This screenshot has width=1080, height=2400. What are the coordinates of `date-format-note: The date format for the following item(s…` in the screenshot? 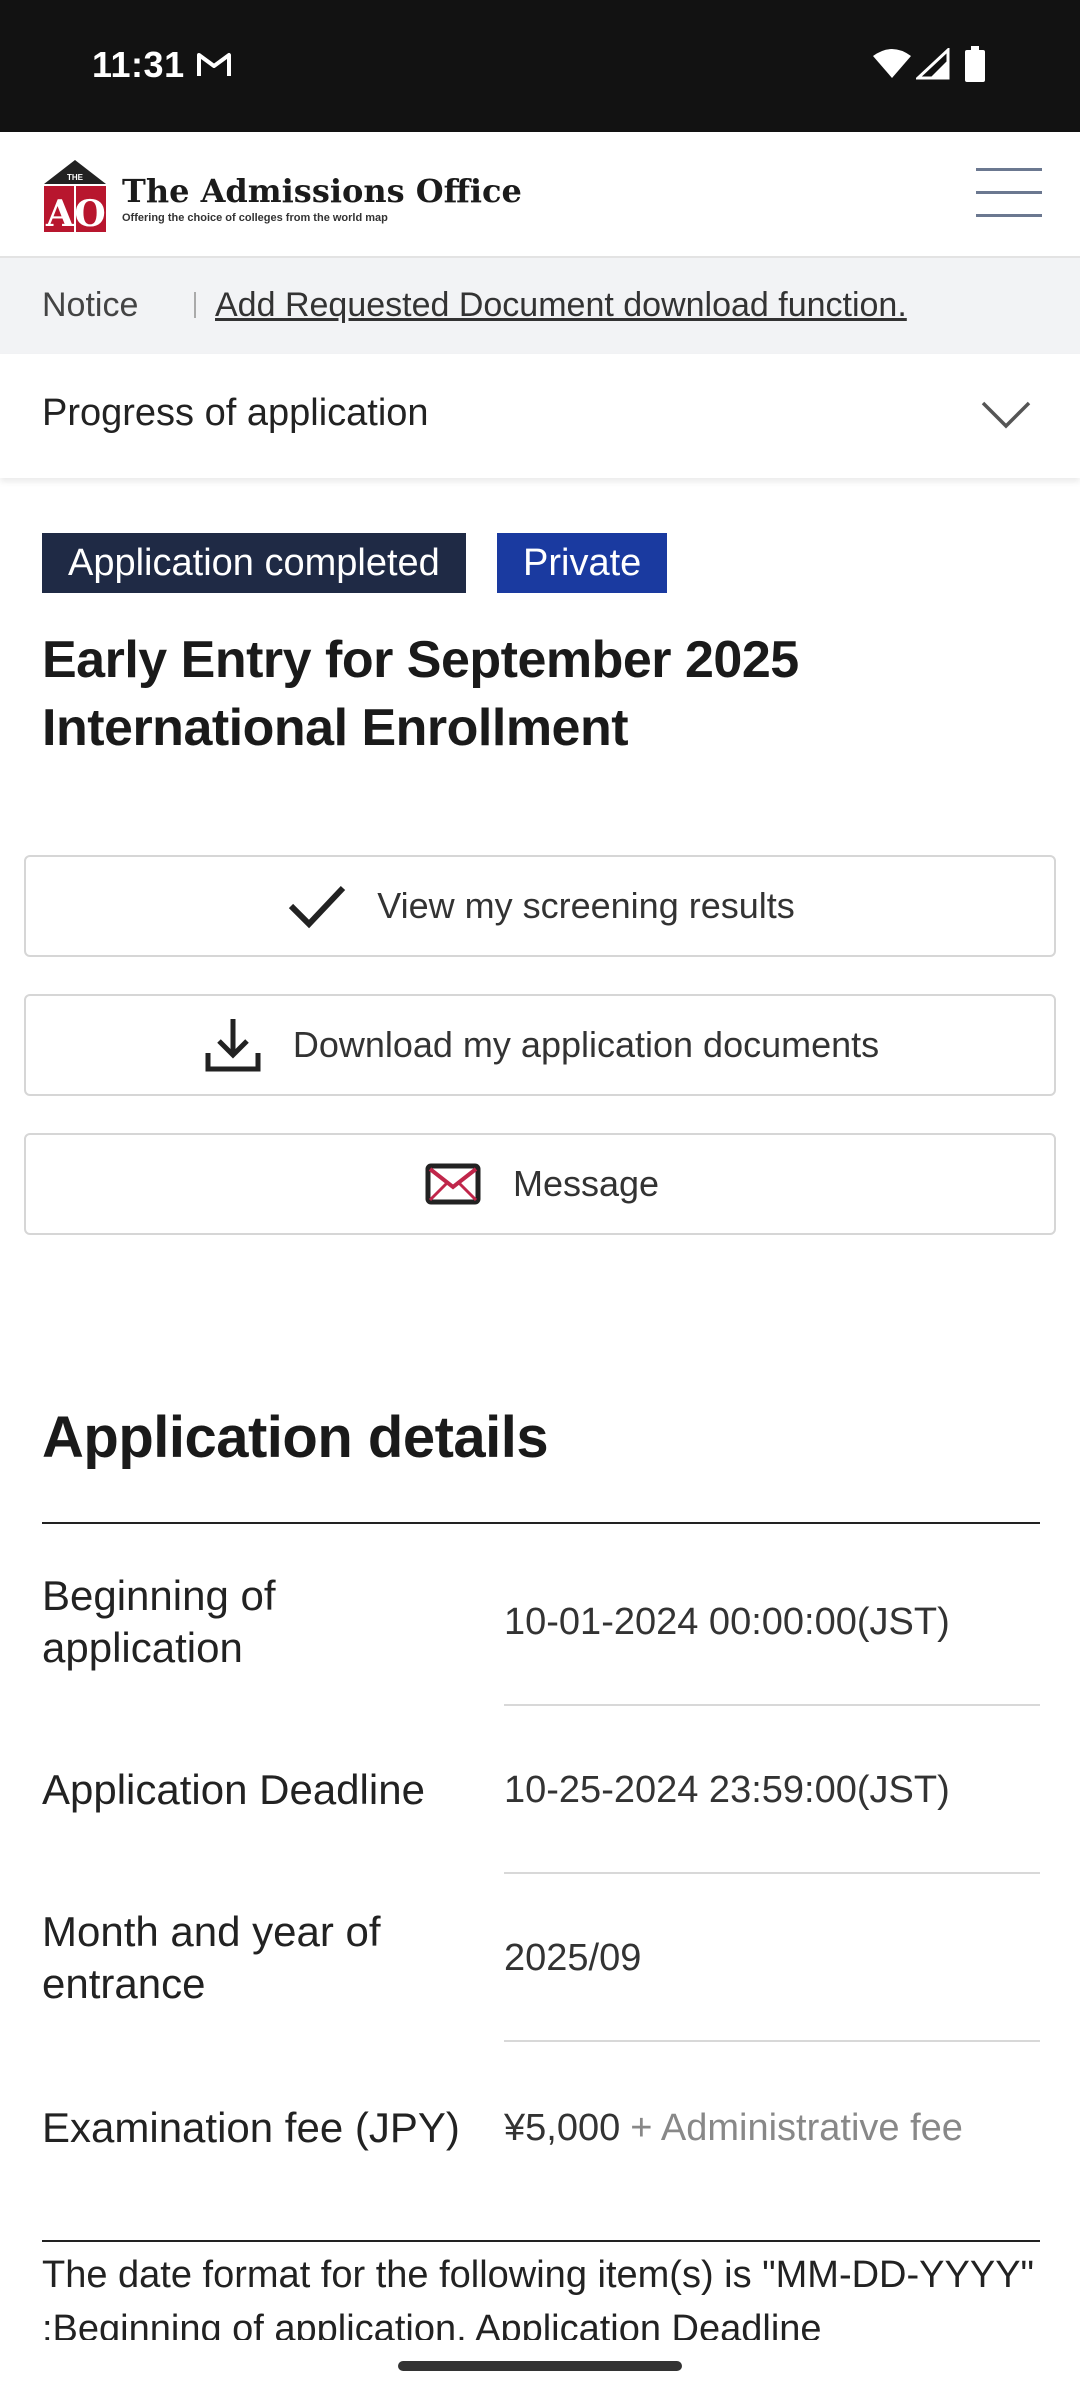 It's located at (538, 2297).